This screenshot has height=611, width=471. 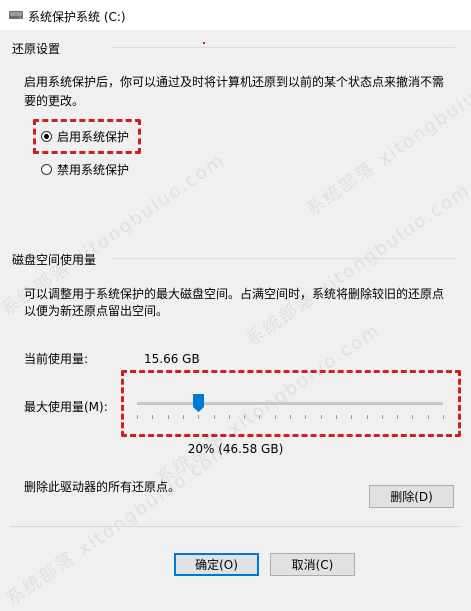 I want to click on disk-description-line2: 以便为新还原点留出空间。, so click(x=96, y=311).